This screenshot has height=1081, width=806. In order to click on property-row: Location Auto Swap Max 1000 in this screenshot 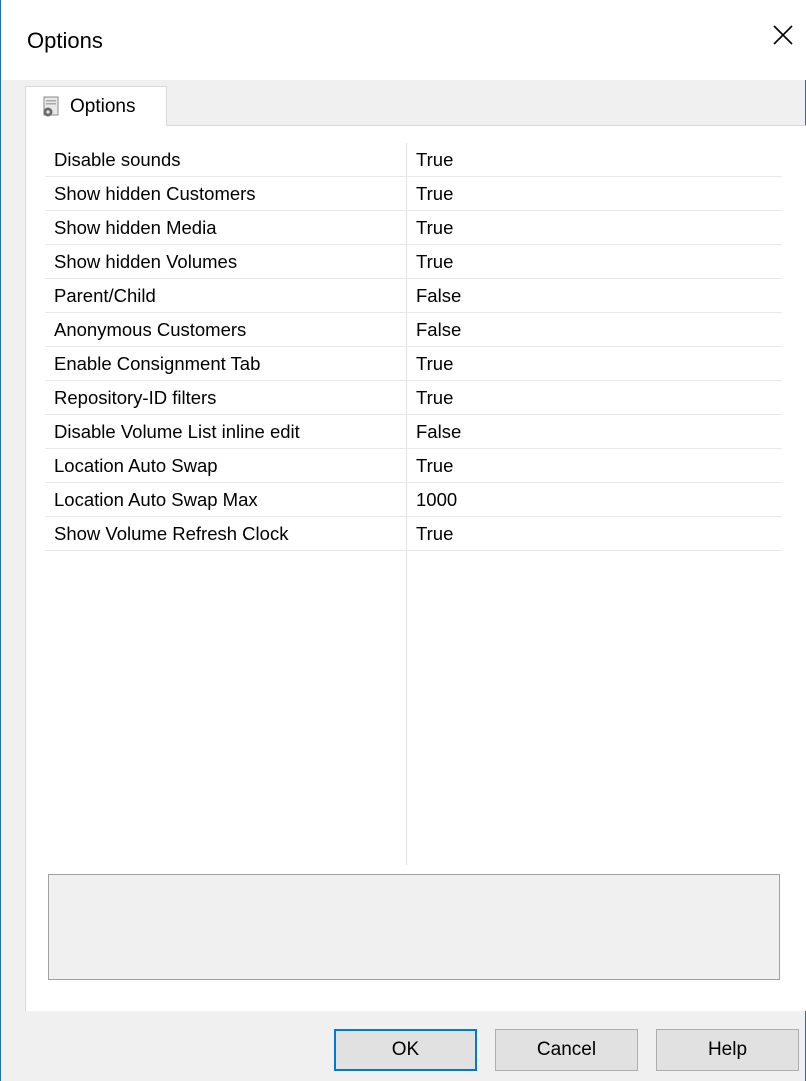, I will do `click(413, 500)`.